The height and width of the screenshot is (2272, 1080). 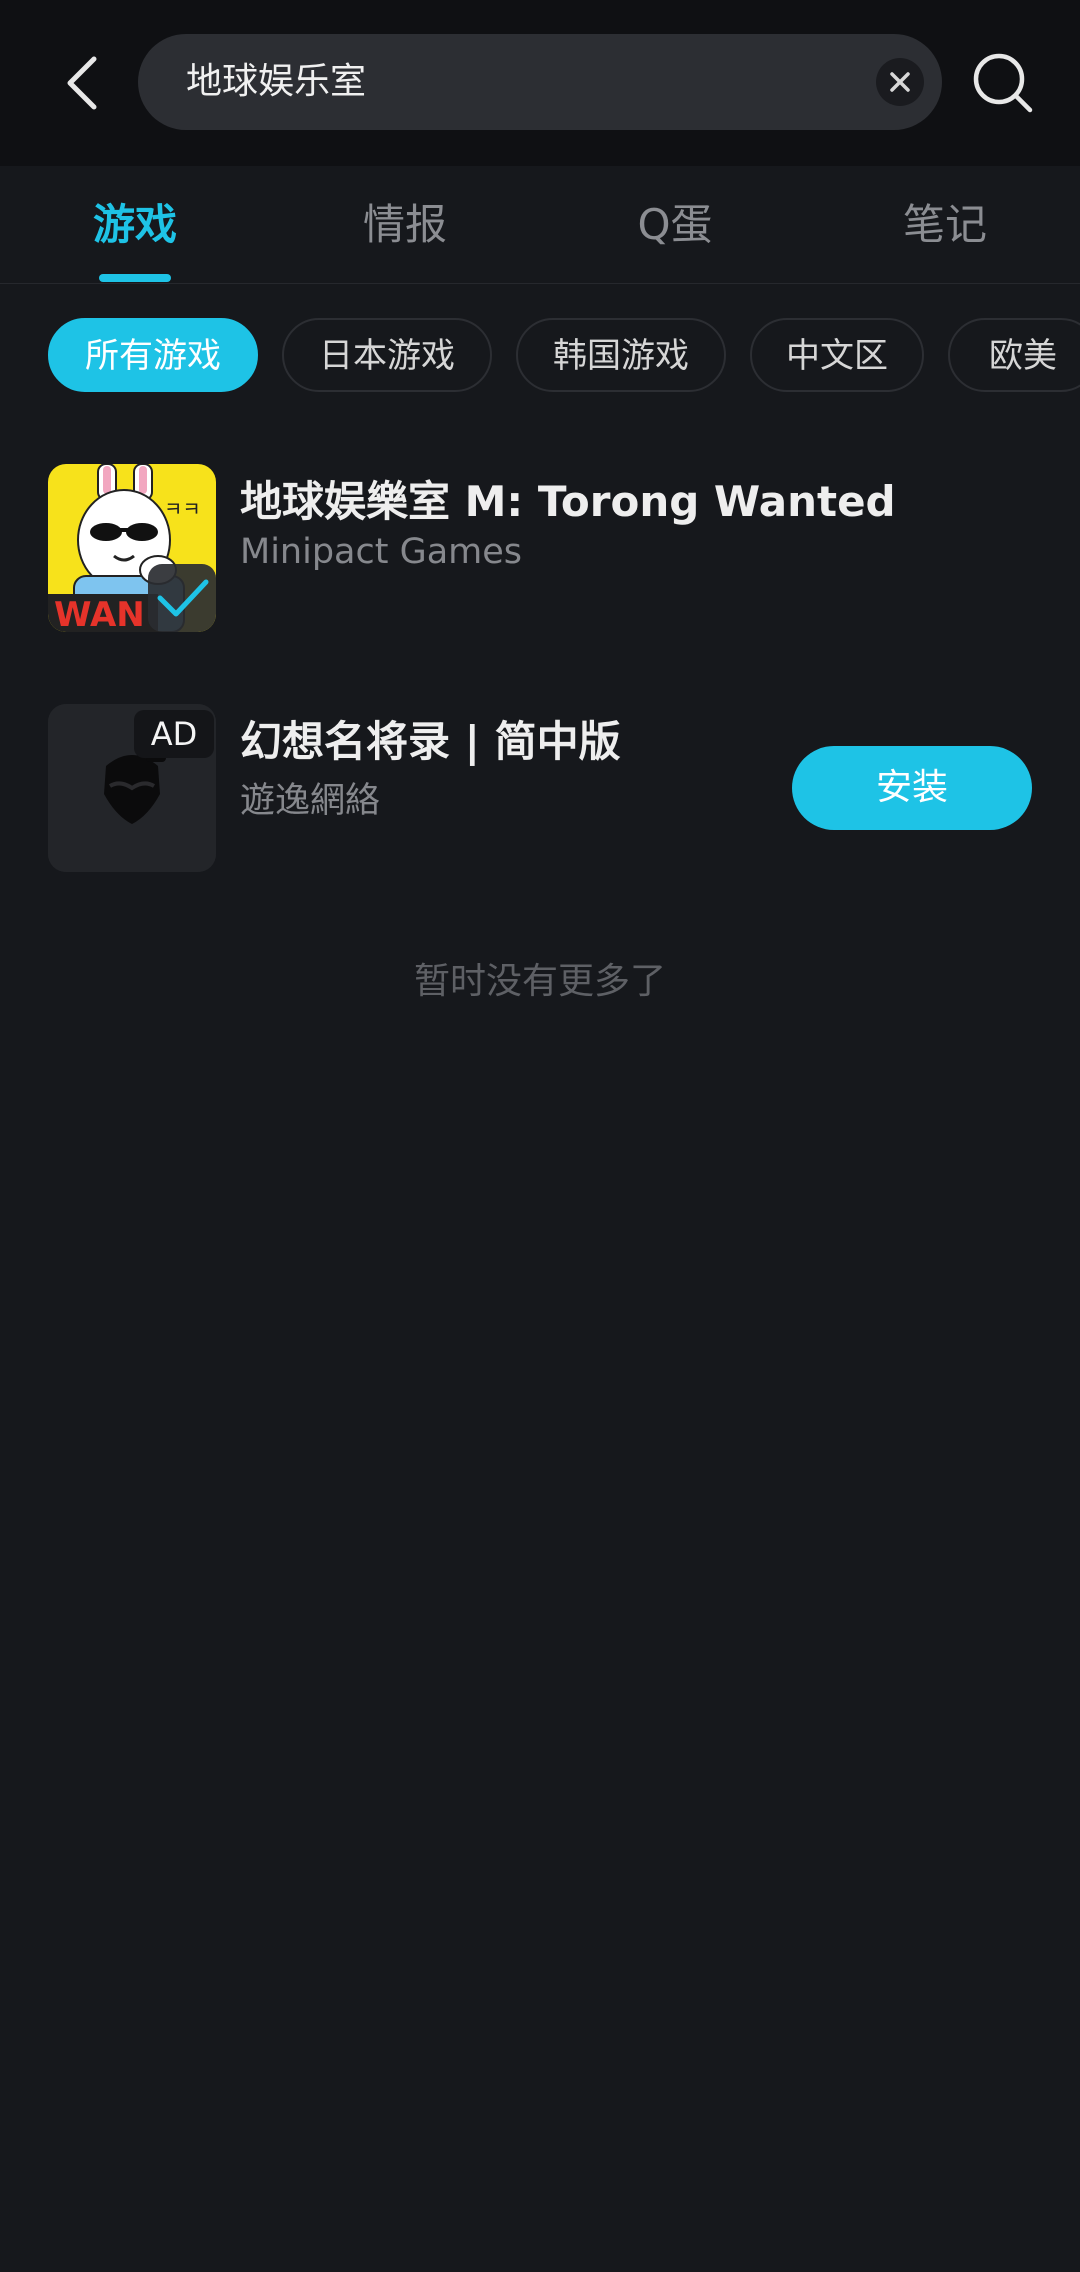 I want to click on filter-chip-row: 所有游戏 日本游戏 韩国游戏 中文区 欧美, so click(x=540, y=356).